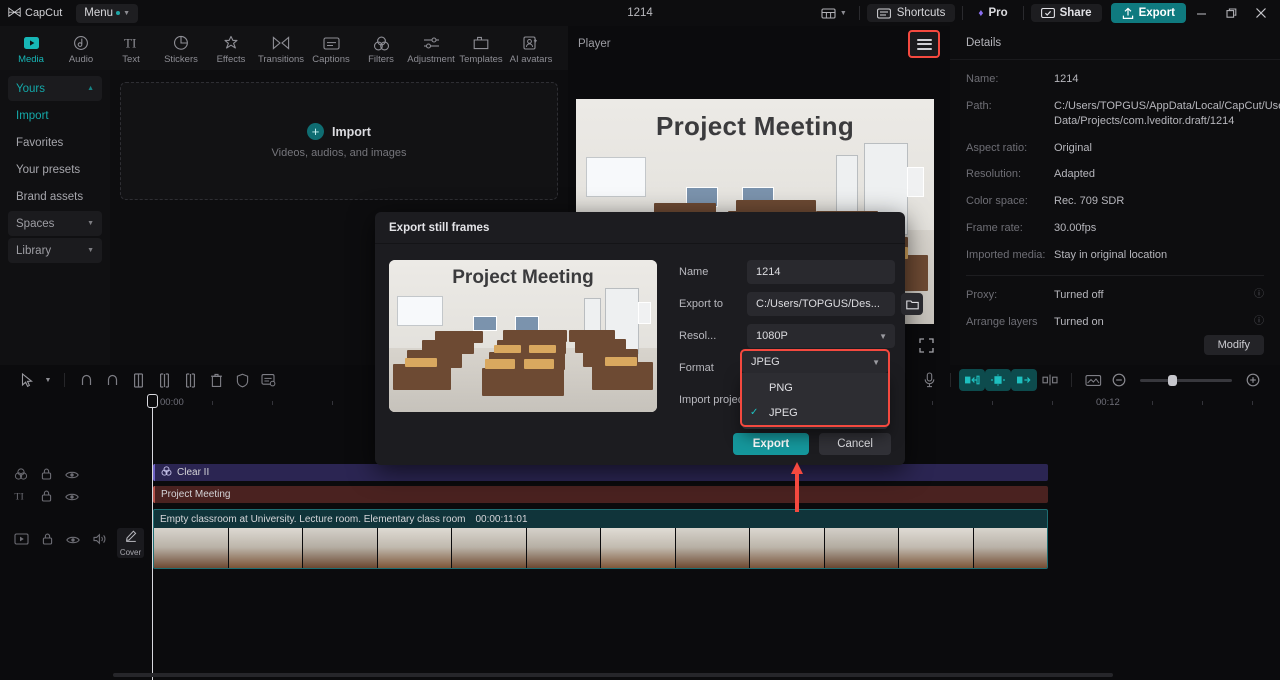 The width and height of the screenshot is (1280, 680). Describe the element at coordinates (55, 169) in the screenshot. I see `sidebar-item-your-presets: Your presets` at that location.